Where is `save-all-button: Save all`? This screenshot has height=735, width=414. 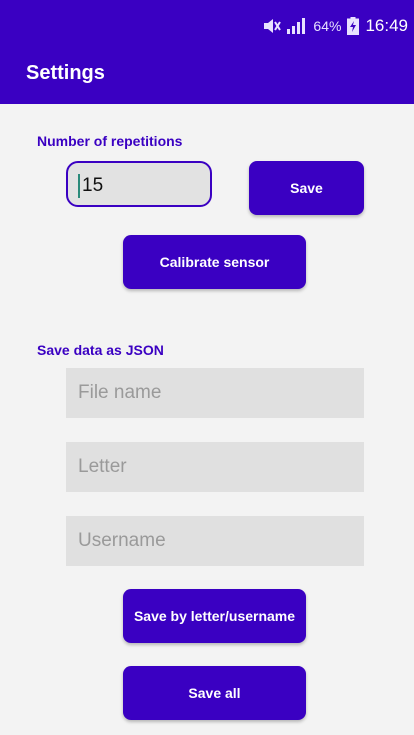
save-all-button: Save all is located at coordinates (214, 693).